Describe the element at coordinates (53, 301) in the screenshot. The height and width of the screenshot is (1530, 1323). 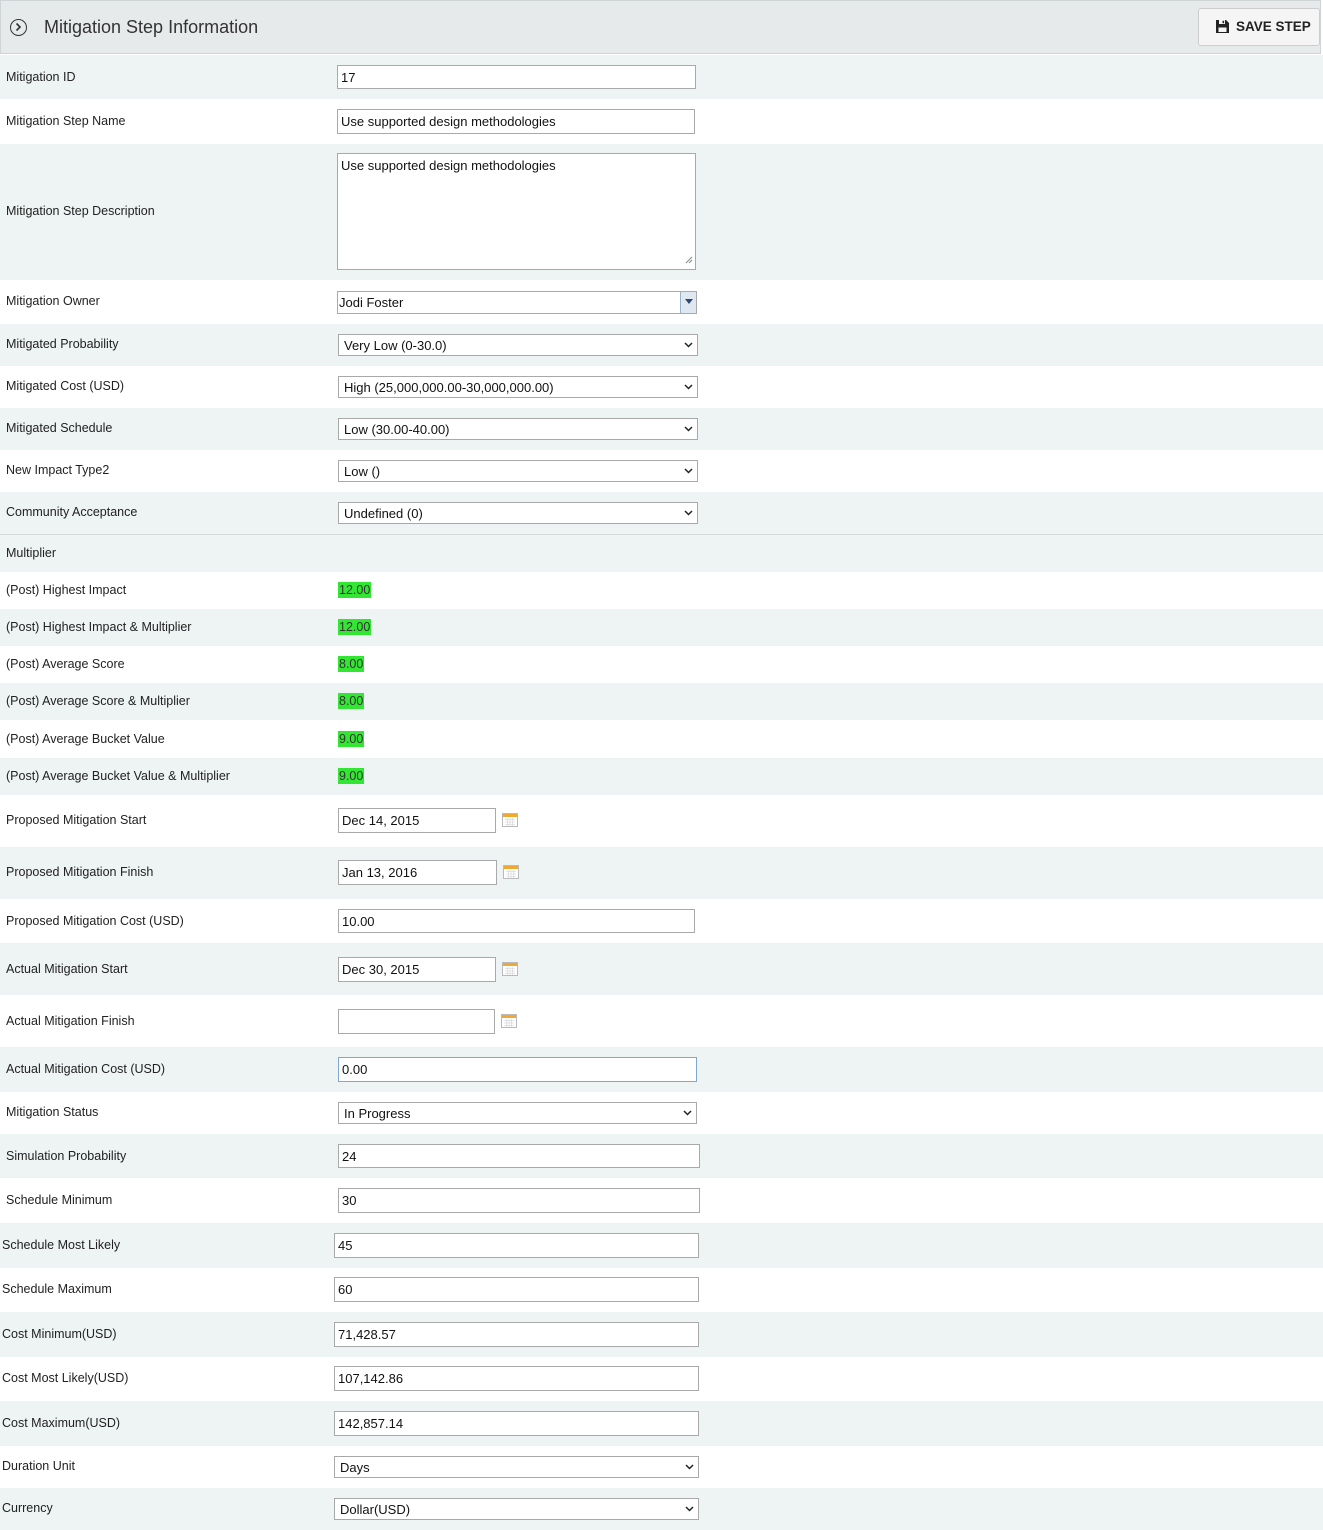
I see `owner-label: Mitigation Owner` at that location.